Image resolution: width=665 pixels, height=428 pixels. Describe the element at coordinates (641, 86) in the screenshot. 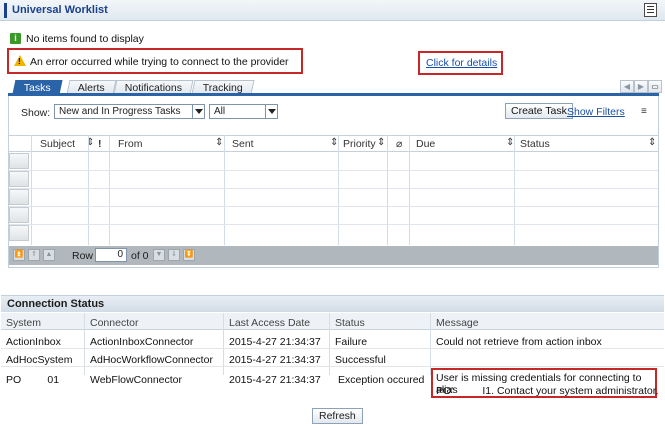

I see `scroll-right-icon: ▶` at that location.